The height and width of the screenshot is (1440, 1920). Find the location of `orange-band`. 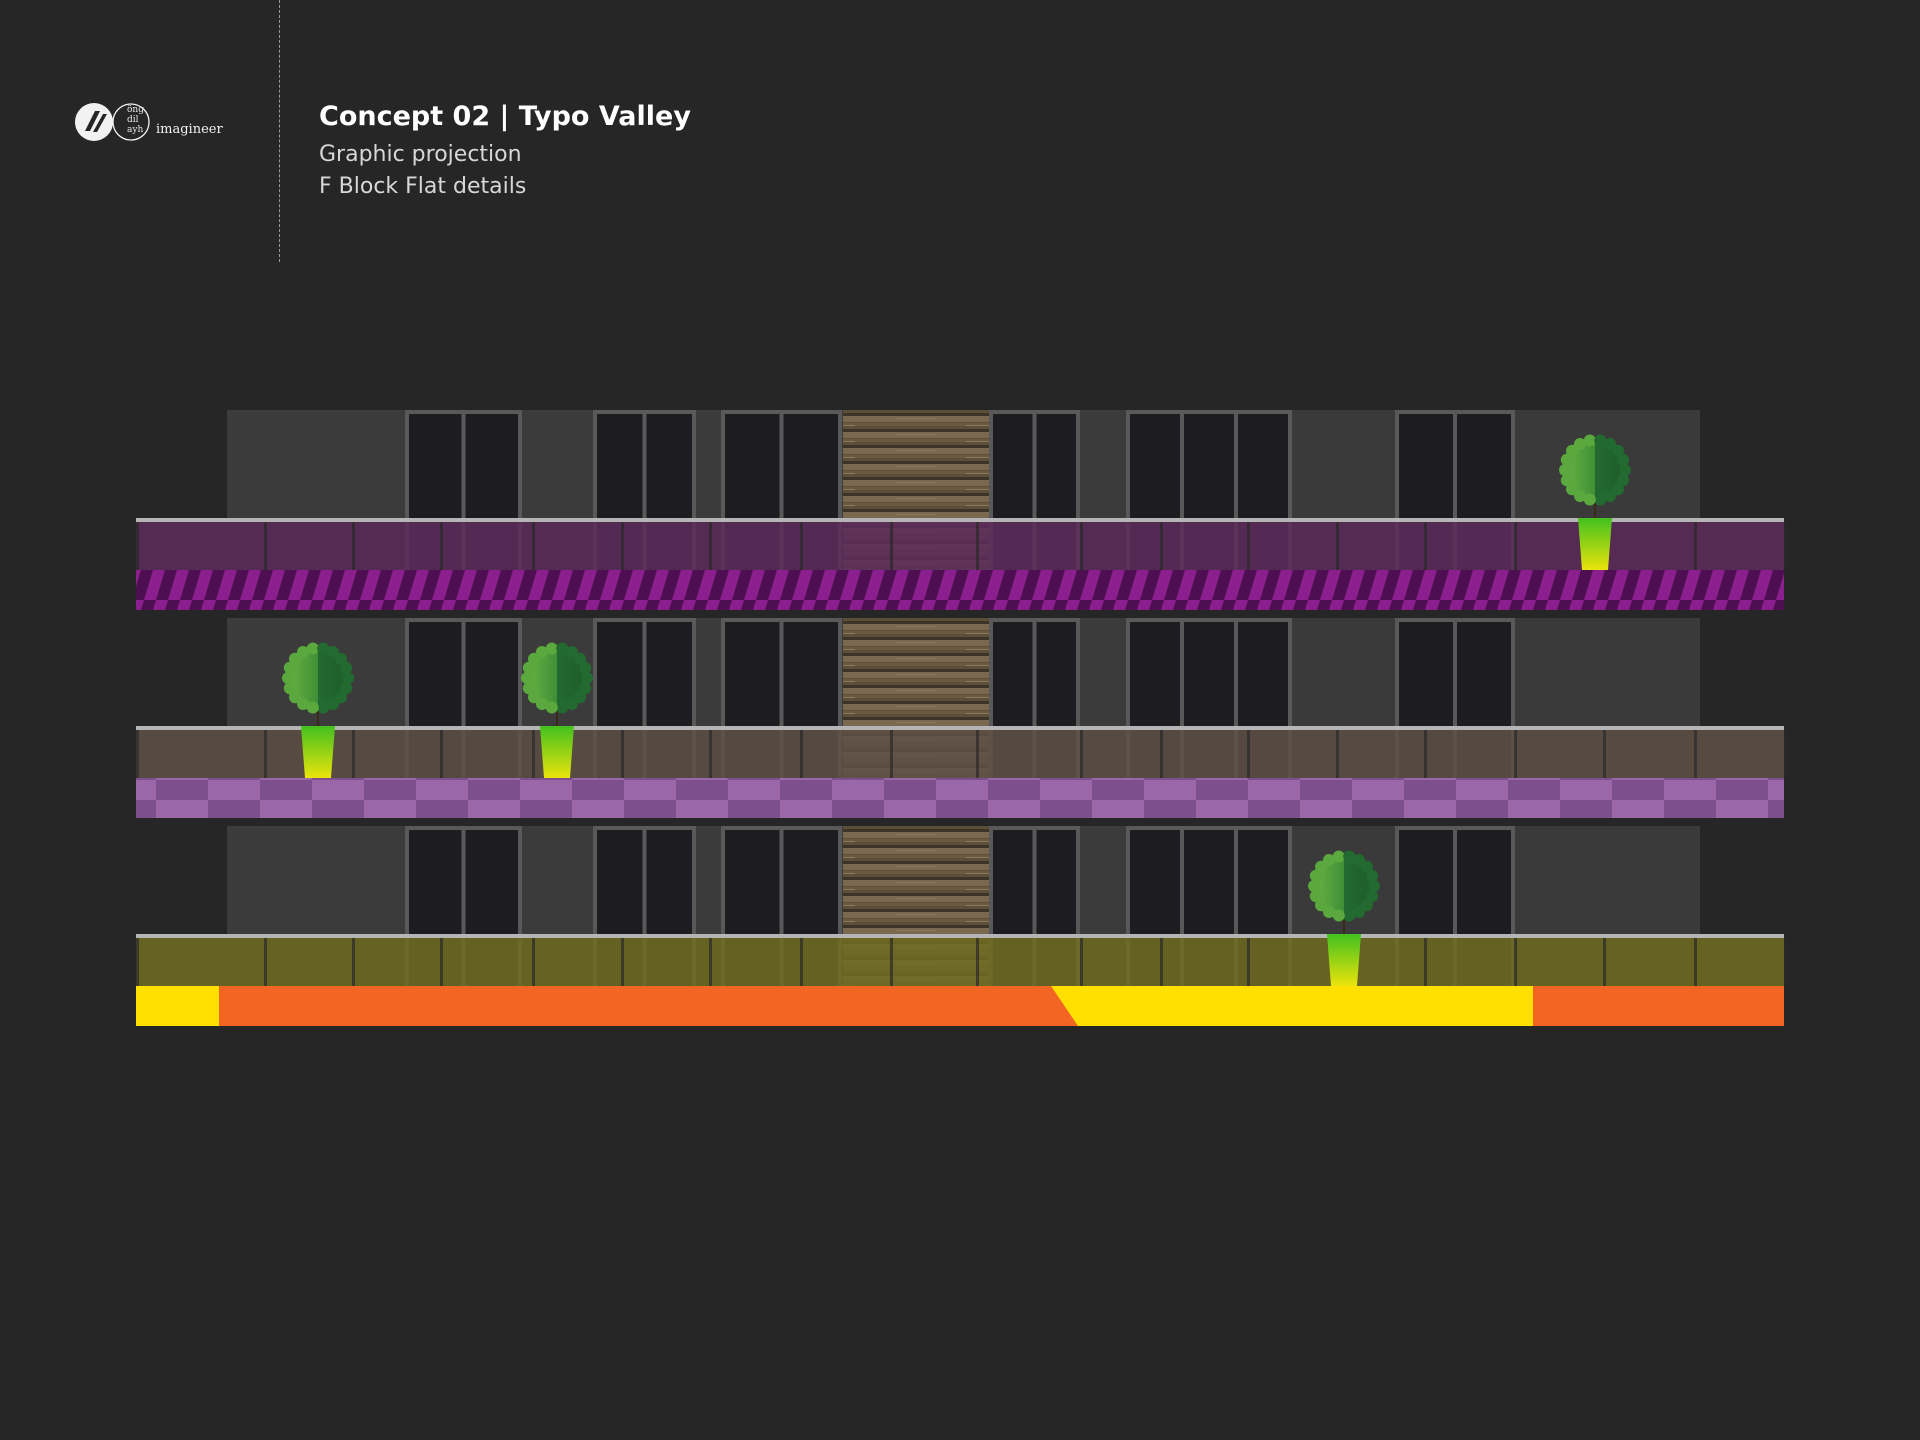

orange-band is located at coordinates (960, 1006).